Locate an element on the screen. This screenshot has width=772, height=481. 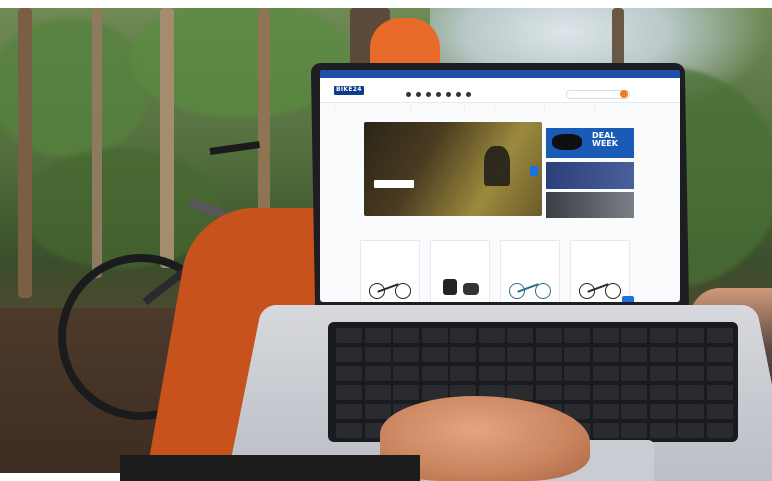
hero-button is located at coordinates (394, 184).